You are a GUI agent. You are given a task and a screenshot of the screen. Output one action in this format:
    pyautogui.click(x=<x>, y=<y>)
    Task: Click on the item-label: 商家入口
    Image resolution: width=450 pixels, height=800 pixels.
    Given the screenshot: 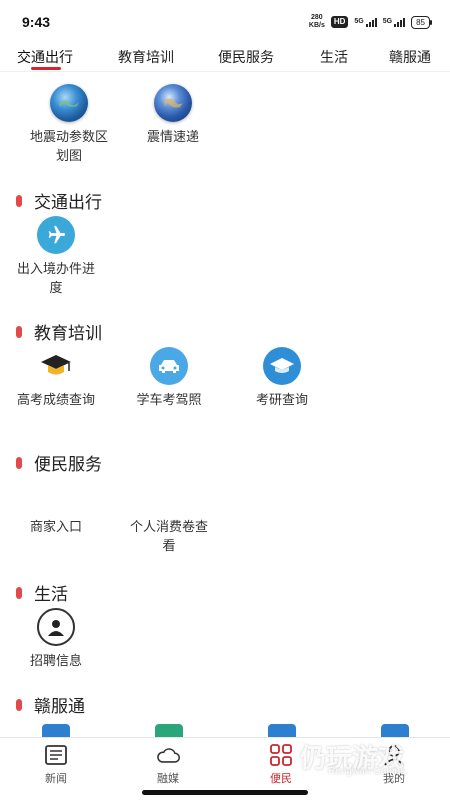 What is the action you would take?
    pyautogui.click(x=55, y=526)
    